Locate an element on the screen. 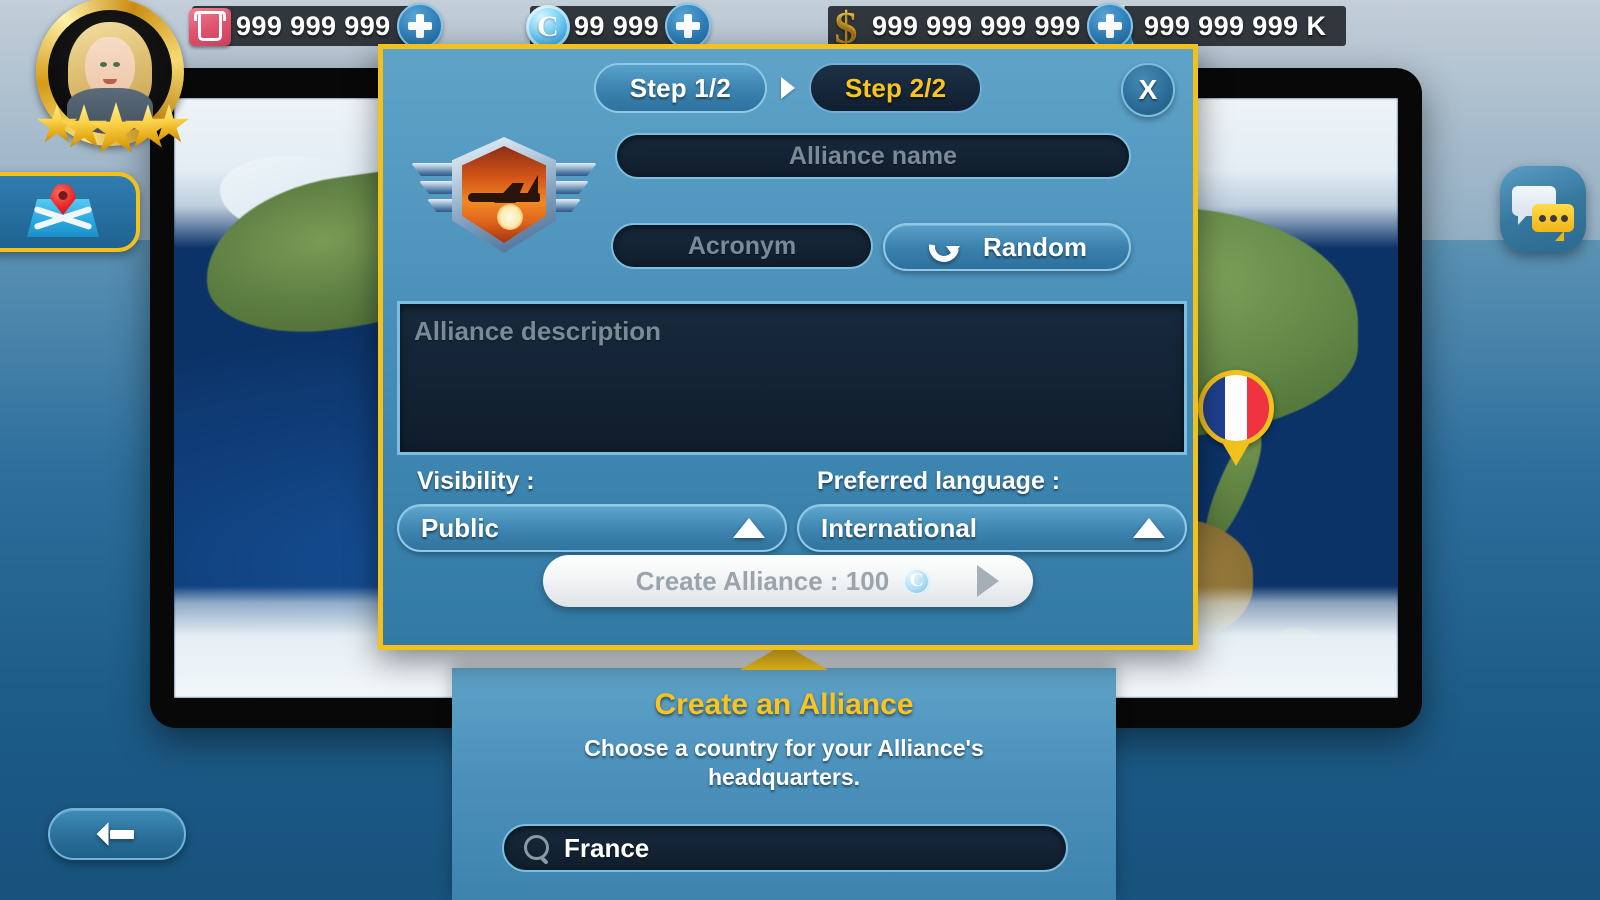 The width and height of the screenshot is (1600, 900). star-icon is located at coordinates (116, 127).